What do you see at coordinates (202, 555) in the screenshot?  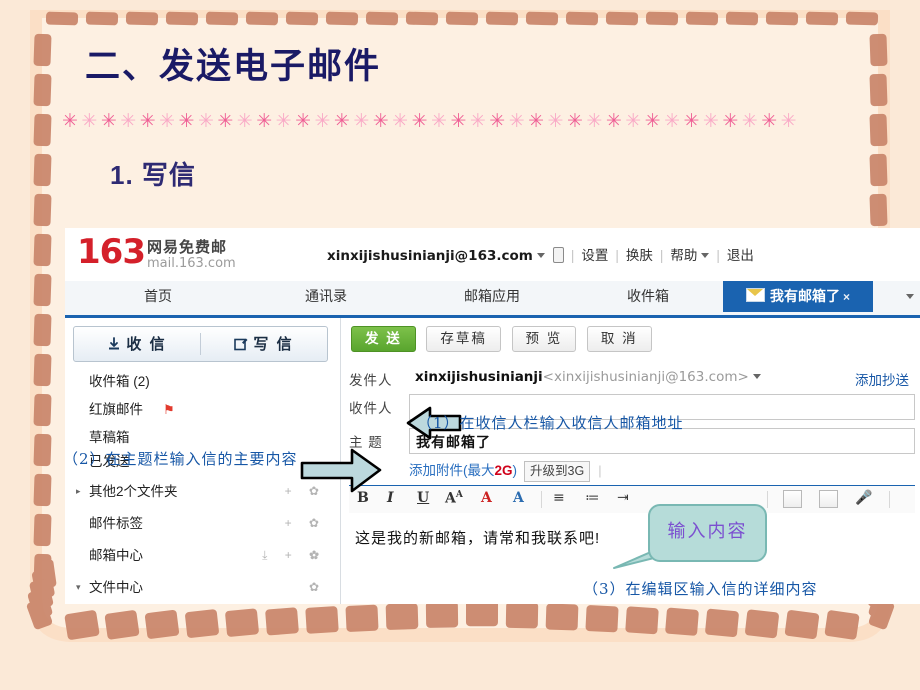 I see `sidebar-item-mail-center: 邮箱中心 ⤓ + ✿` at bounding box center [202, 555].